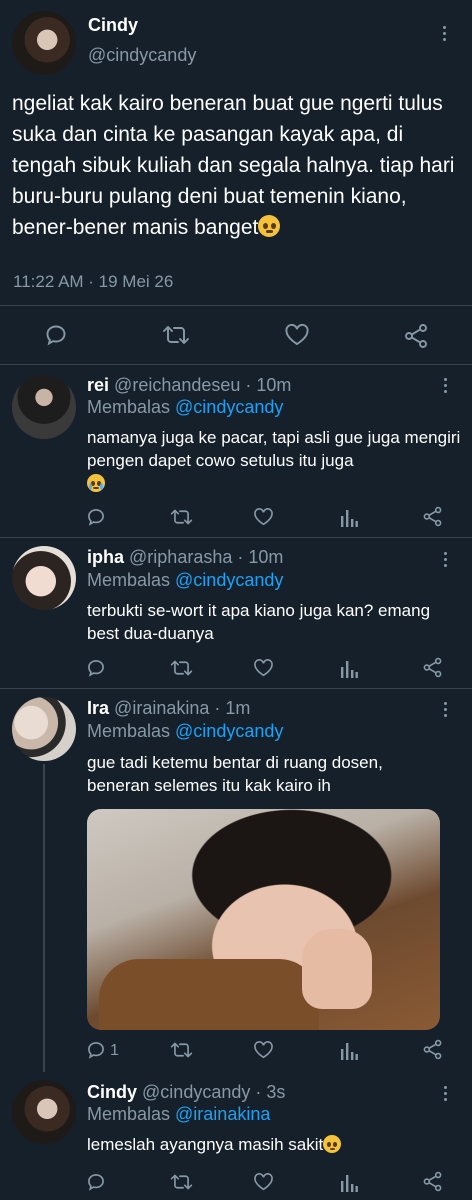  Describe the element at coordinates (272, 1144) in the screenshot. I see `reply-text: lemeslah ayangnya masih sakit` at that location.